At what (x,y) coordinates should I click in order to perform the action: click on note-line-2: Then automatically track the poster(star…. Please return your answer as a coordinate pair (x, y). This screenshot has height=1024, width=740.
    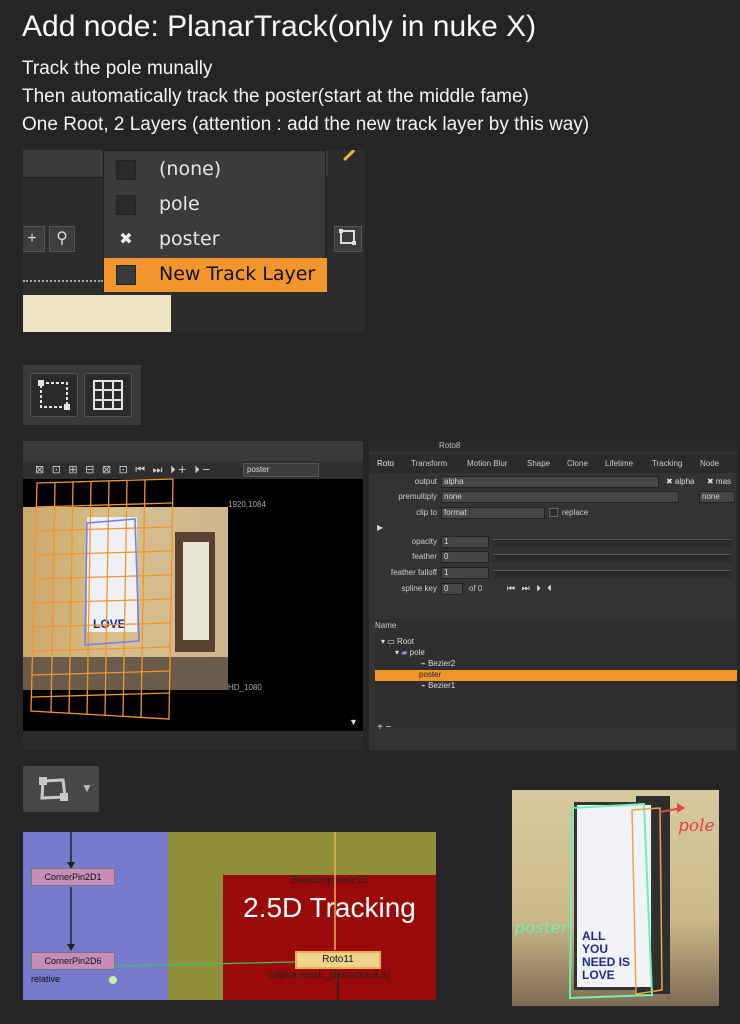
    Looking at the image, I should click on (275, 96).